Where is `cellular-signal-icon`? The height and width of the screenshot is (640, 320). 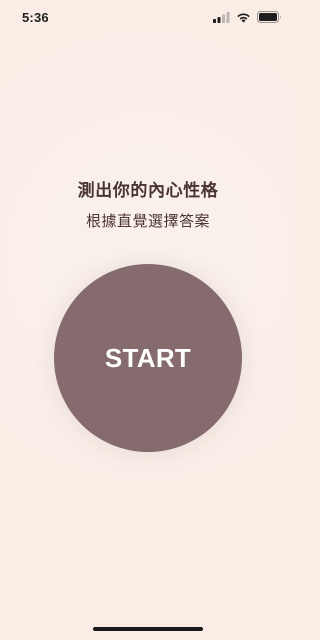
cellular-signal-icon is located at coordinates (221, 17).